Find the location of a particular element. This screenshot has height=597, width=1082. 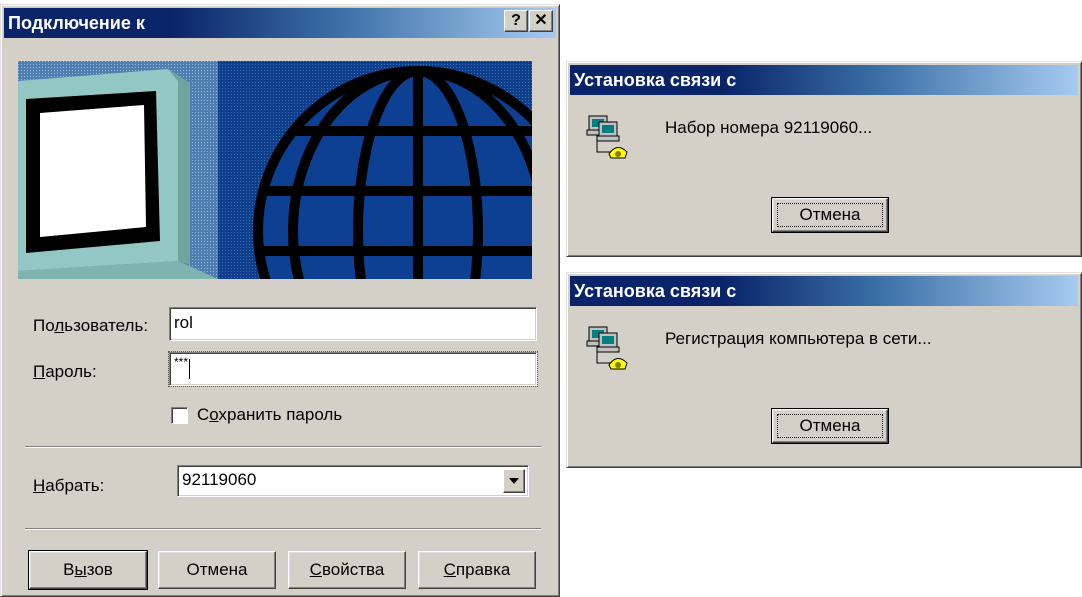

properties-button: Свойства is located at coordinates (347, 570).